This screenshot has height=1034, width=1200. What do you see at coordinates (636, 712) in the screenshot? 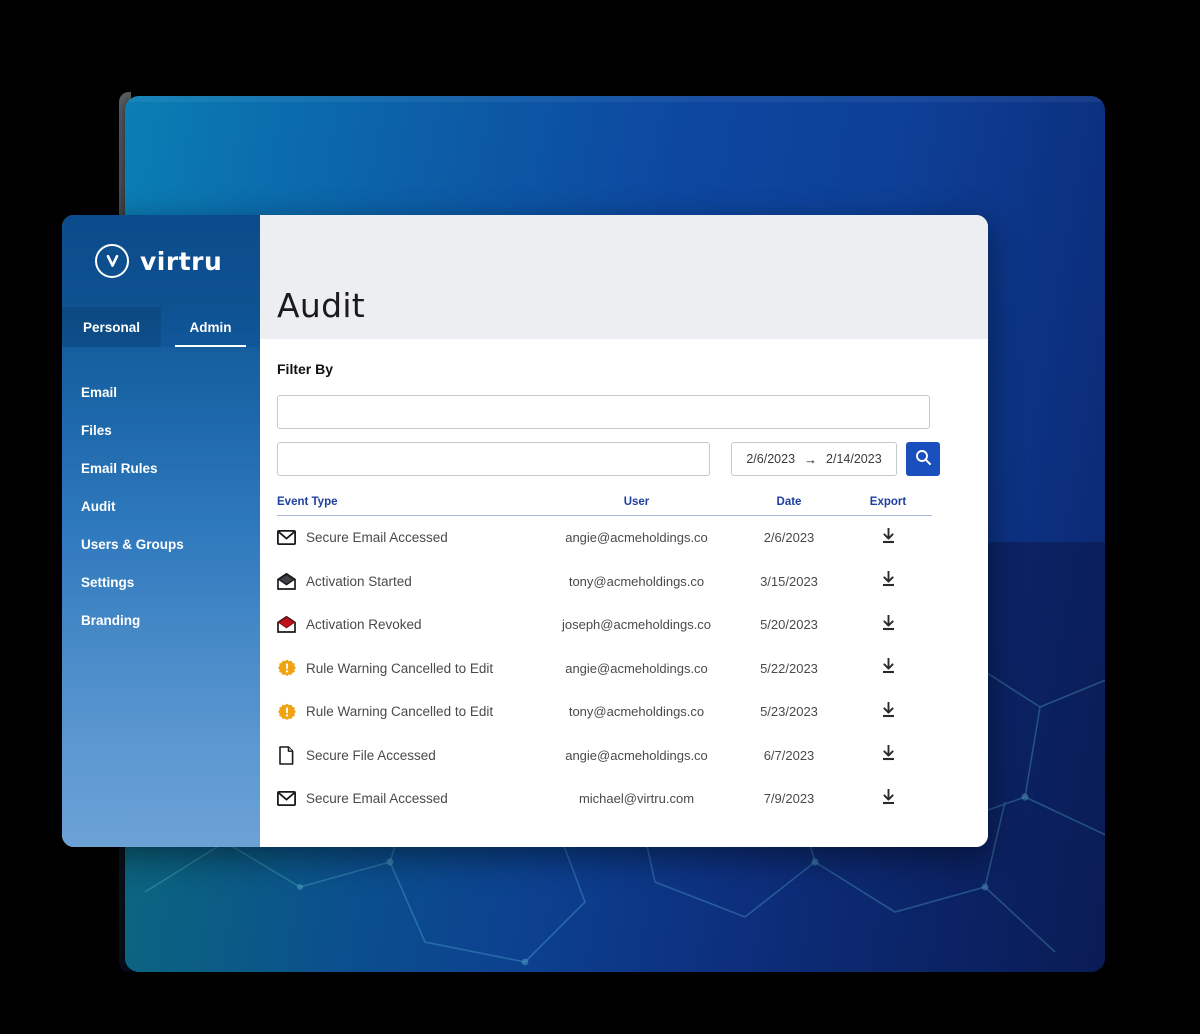
I see `cell-user: tony@acmeholdings.co` at bounding box center [636, 712].